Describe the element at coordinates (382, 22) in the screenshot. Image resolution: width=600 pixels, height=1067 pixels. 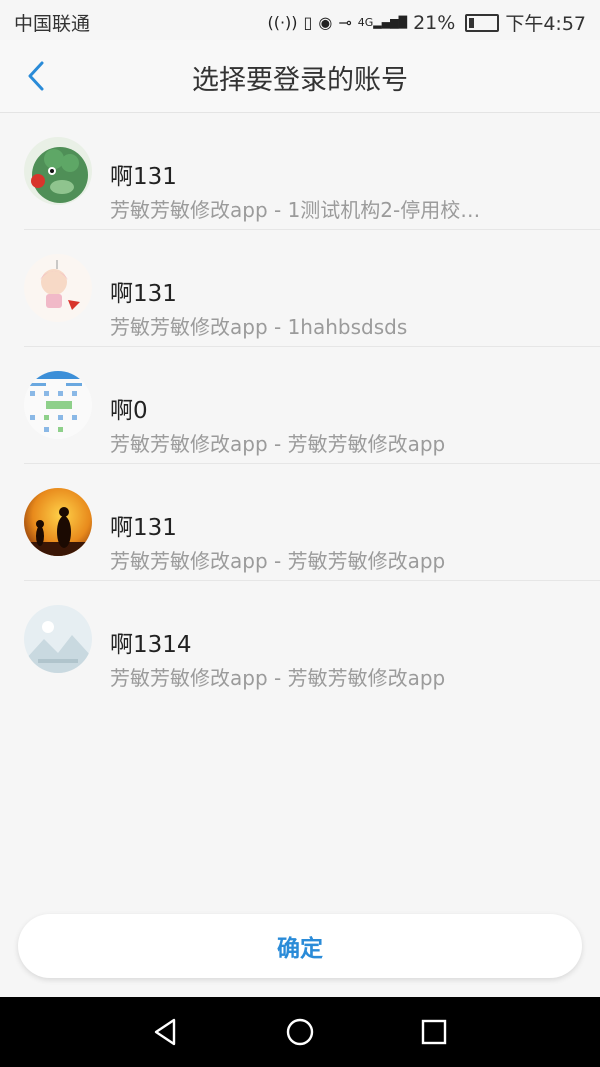
I see `signal-icon: 4G▂▄▆█` at that location.